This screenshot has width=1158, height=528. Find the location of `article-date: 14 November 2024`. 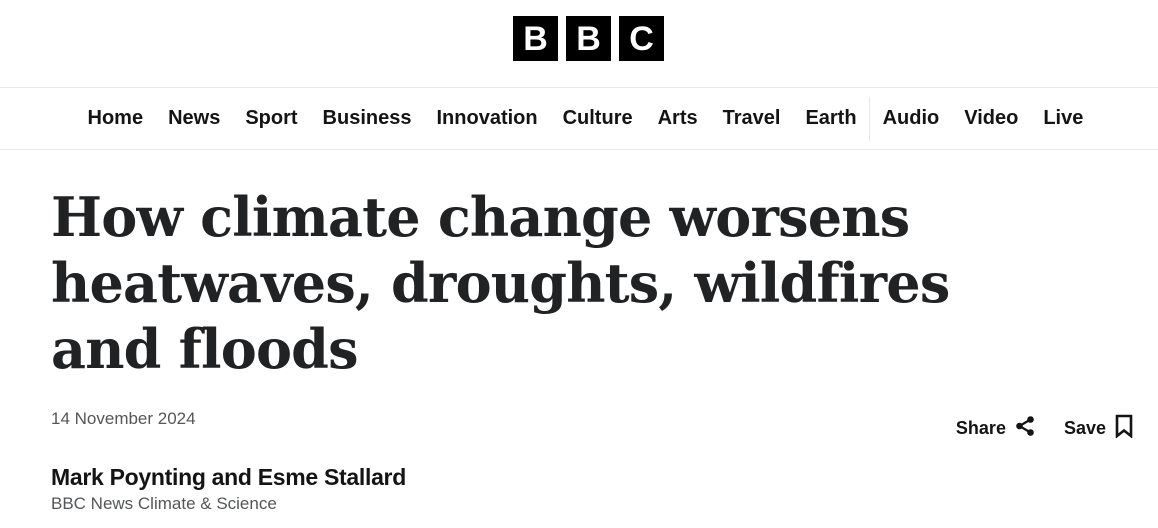

article-date: 14 November 2024 is located at coordinates (123, 418).